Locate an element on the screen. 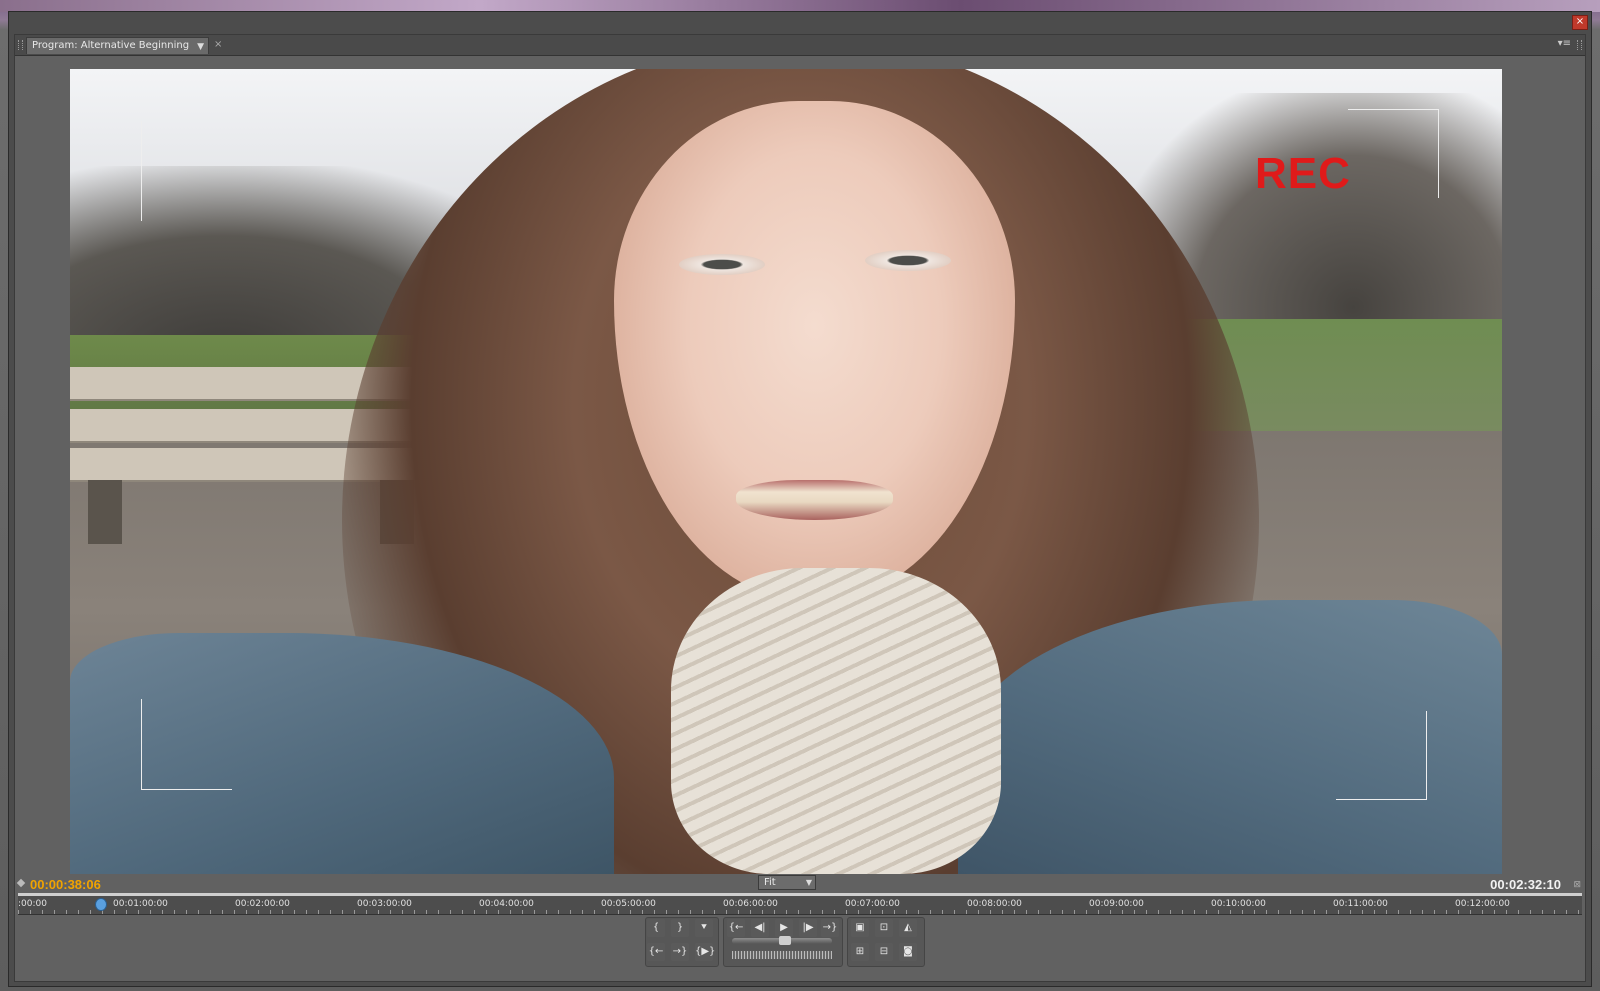  viewfinder-corner-bottom-left is located at coordinates (186, 744).